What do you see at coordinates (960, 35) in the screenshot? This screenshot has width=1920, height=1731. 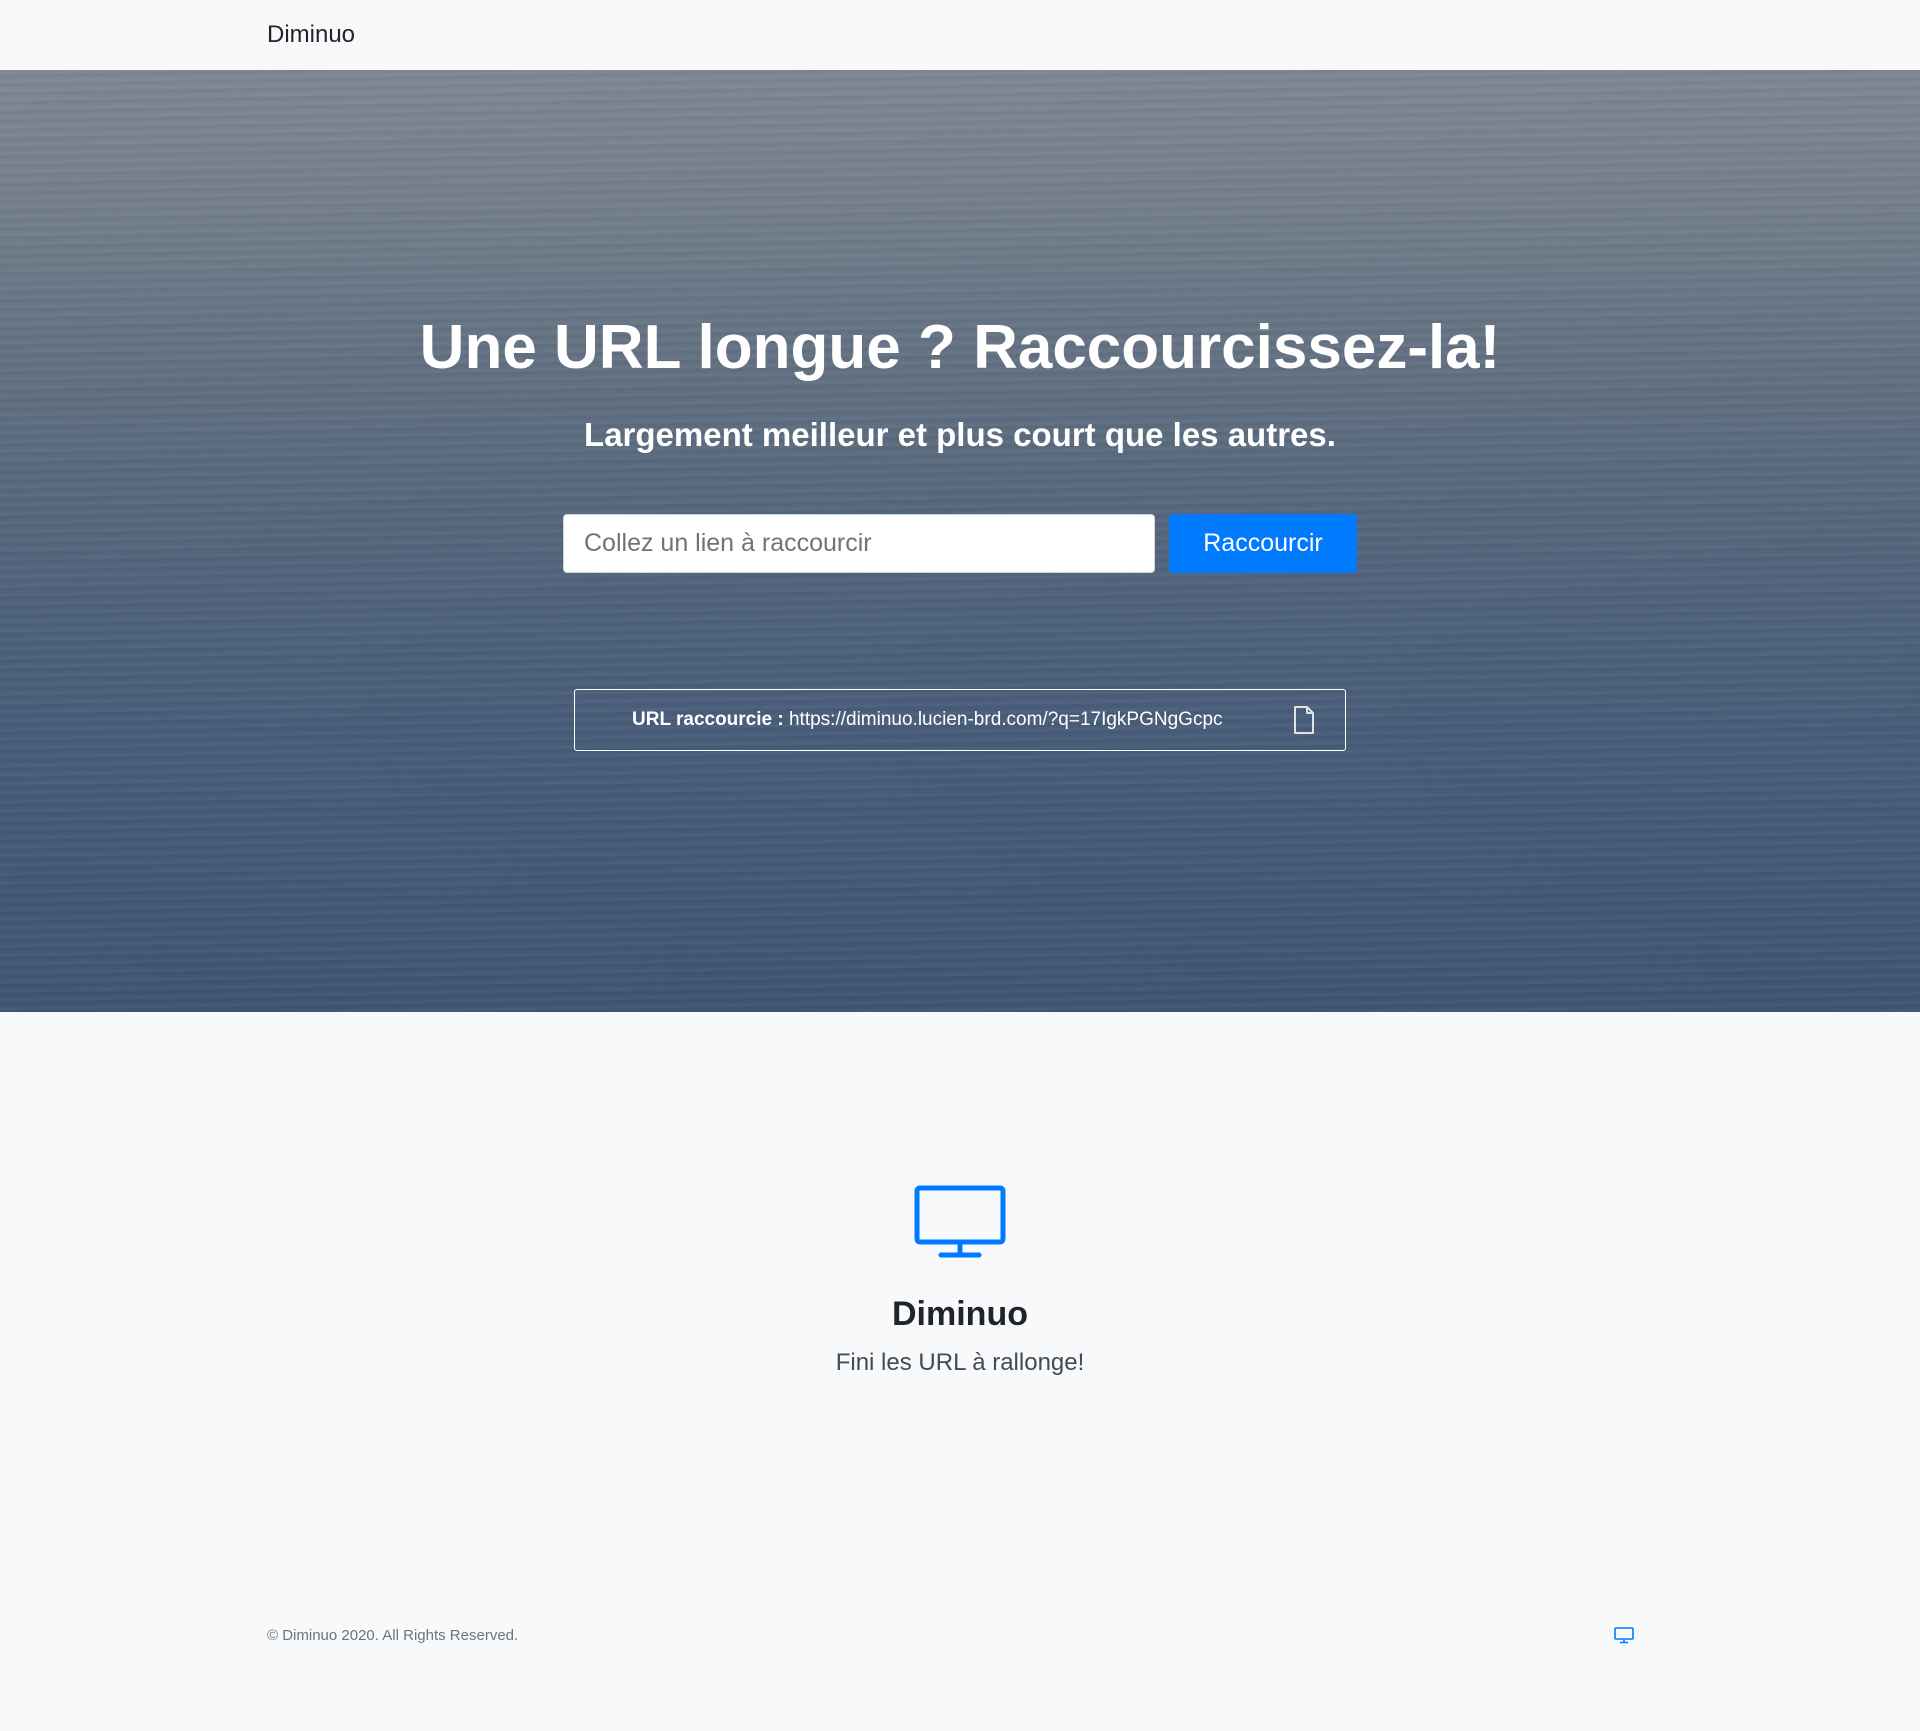 I see `navbar: Diminuo` at bounding box center [960, 35].